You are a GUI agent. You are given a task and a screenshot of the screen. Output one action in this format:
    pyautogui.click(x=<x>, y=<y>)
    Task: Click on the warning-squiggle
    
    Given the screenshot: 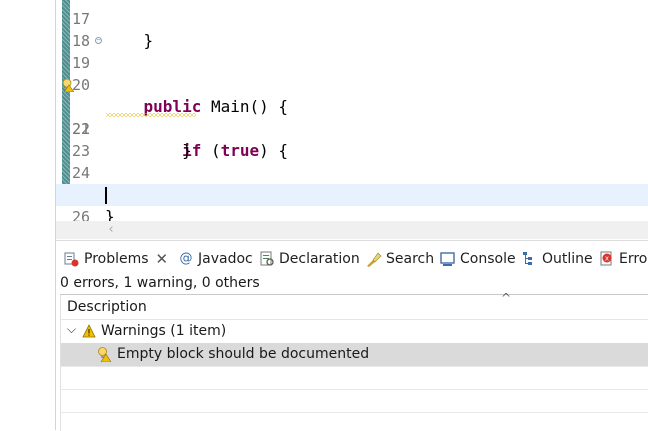 What is the action you would take?
    pyautogui.click(x=151, y=115)
    